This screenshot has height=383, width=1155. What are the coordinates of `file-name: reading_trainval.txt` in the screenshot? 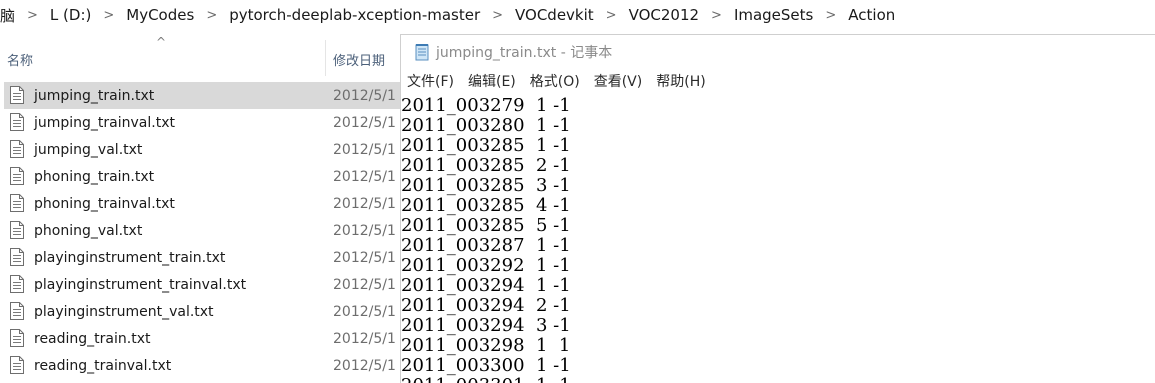 It's located at (103, 365).